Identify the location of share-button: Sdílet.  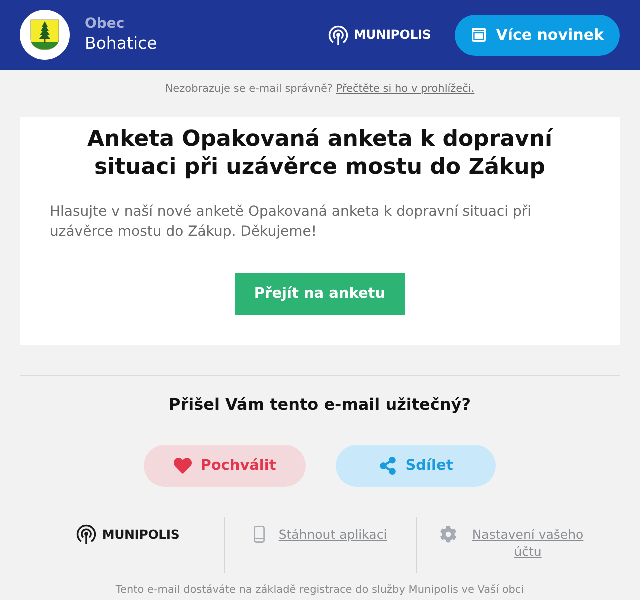
(416, 466).